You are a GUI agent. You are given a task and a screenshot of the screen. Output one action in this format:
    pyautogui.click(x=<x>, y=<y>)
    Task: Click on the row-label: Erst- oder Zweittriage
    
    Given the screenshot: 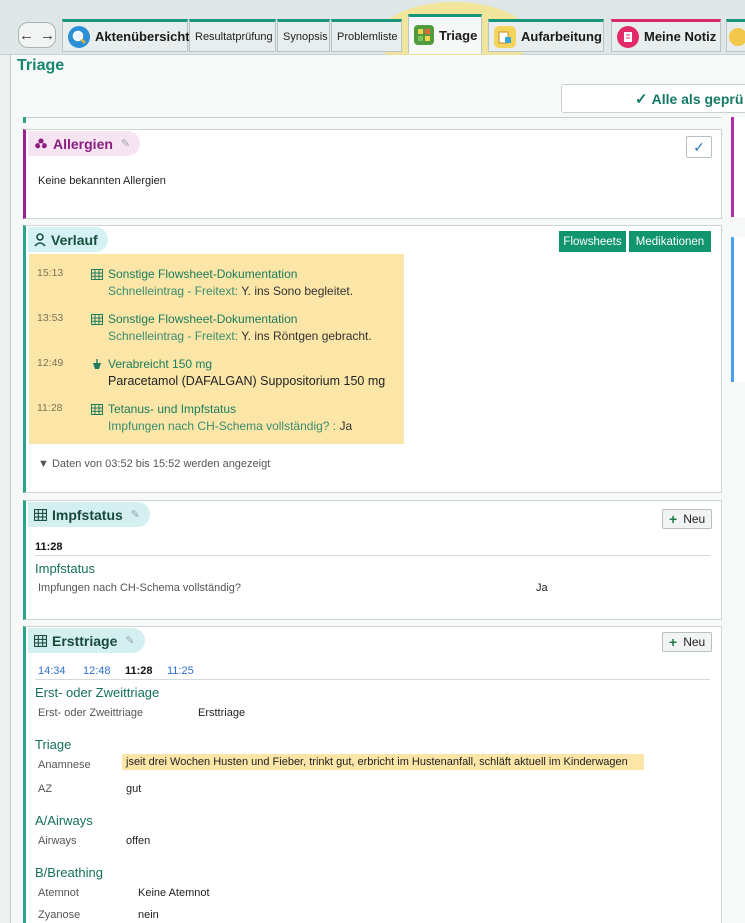 What is the action you would take?
    pyautogui.click(x=91, y=713)
    